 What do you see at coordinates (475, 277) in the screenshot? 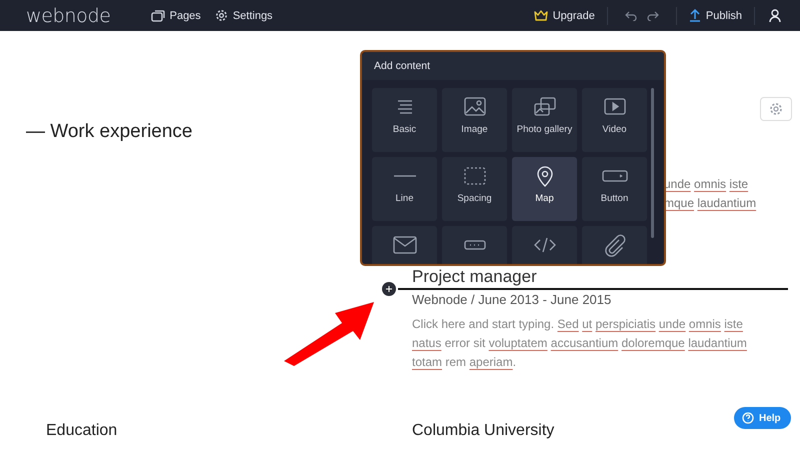
I see `job-title: Project manager` at bounding box center [475, 277].